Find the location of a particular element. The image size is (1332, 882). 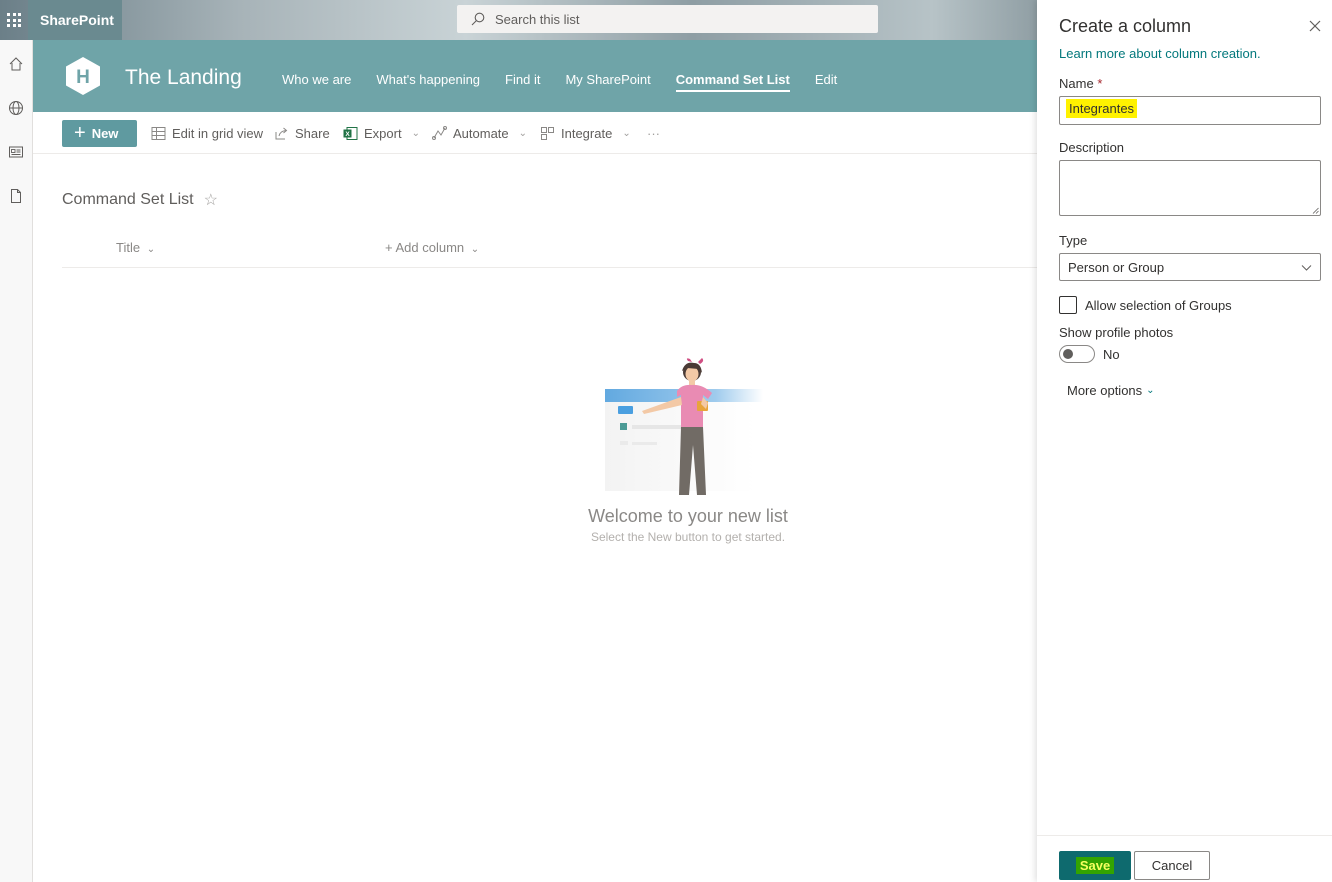

nav-item-who-we-are: Who we are is located at coordinates (316, 82).